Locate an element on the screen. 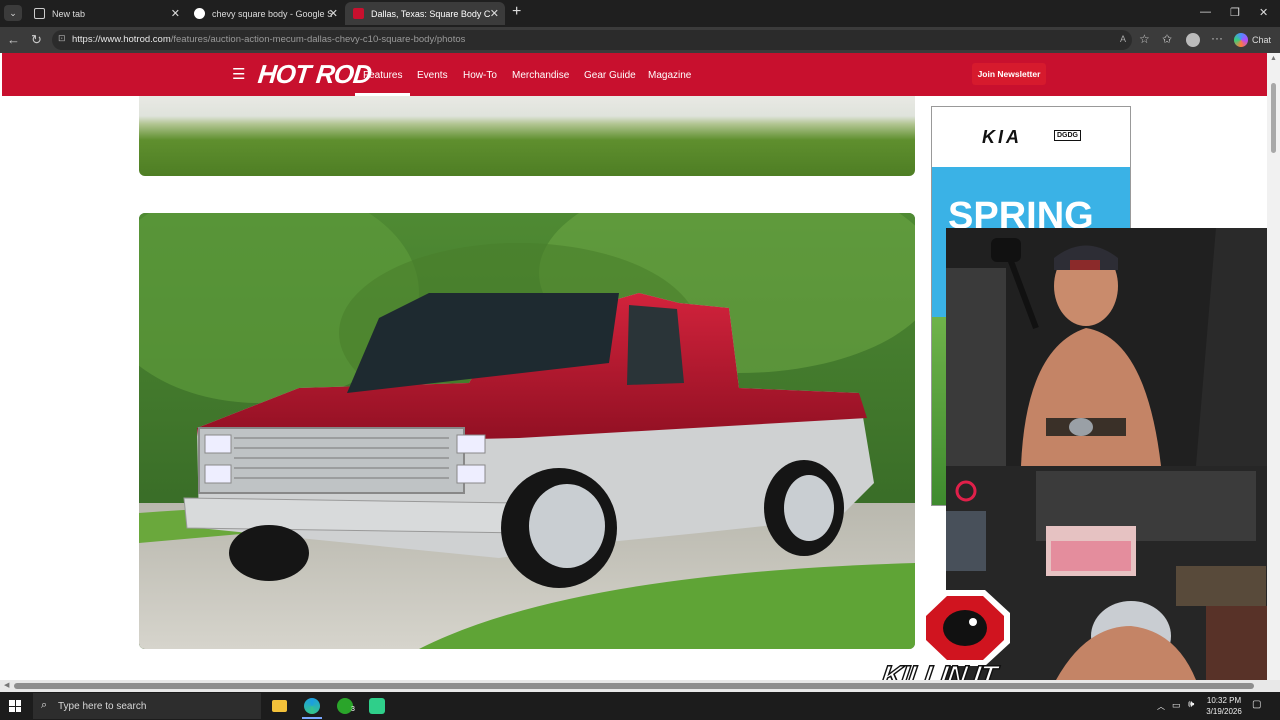 The height and width of the screenshot is (720, 1280). file-explorer-icon is located at coordinates (279, 706).